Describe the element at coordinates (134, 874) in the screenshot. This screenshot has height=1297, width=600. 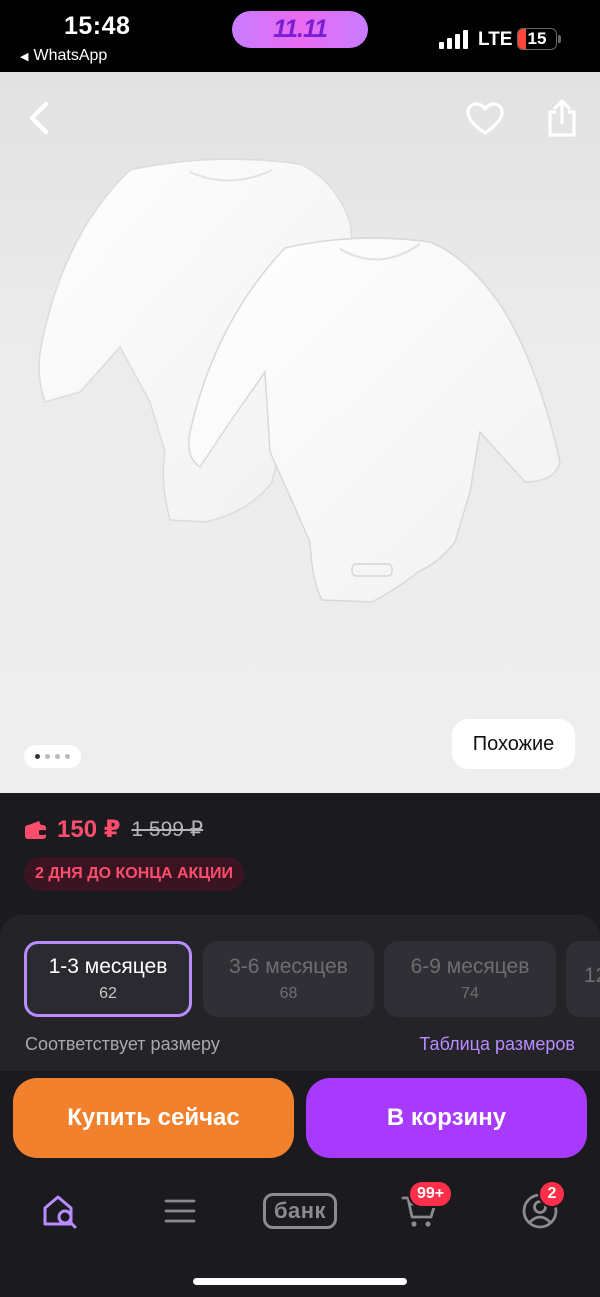
I see `promo-countdown-badge: 2 ДНЯ ДО КОНЦА АКЦИИ` at that location.